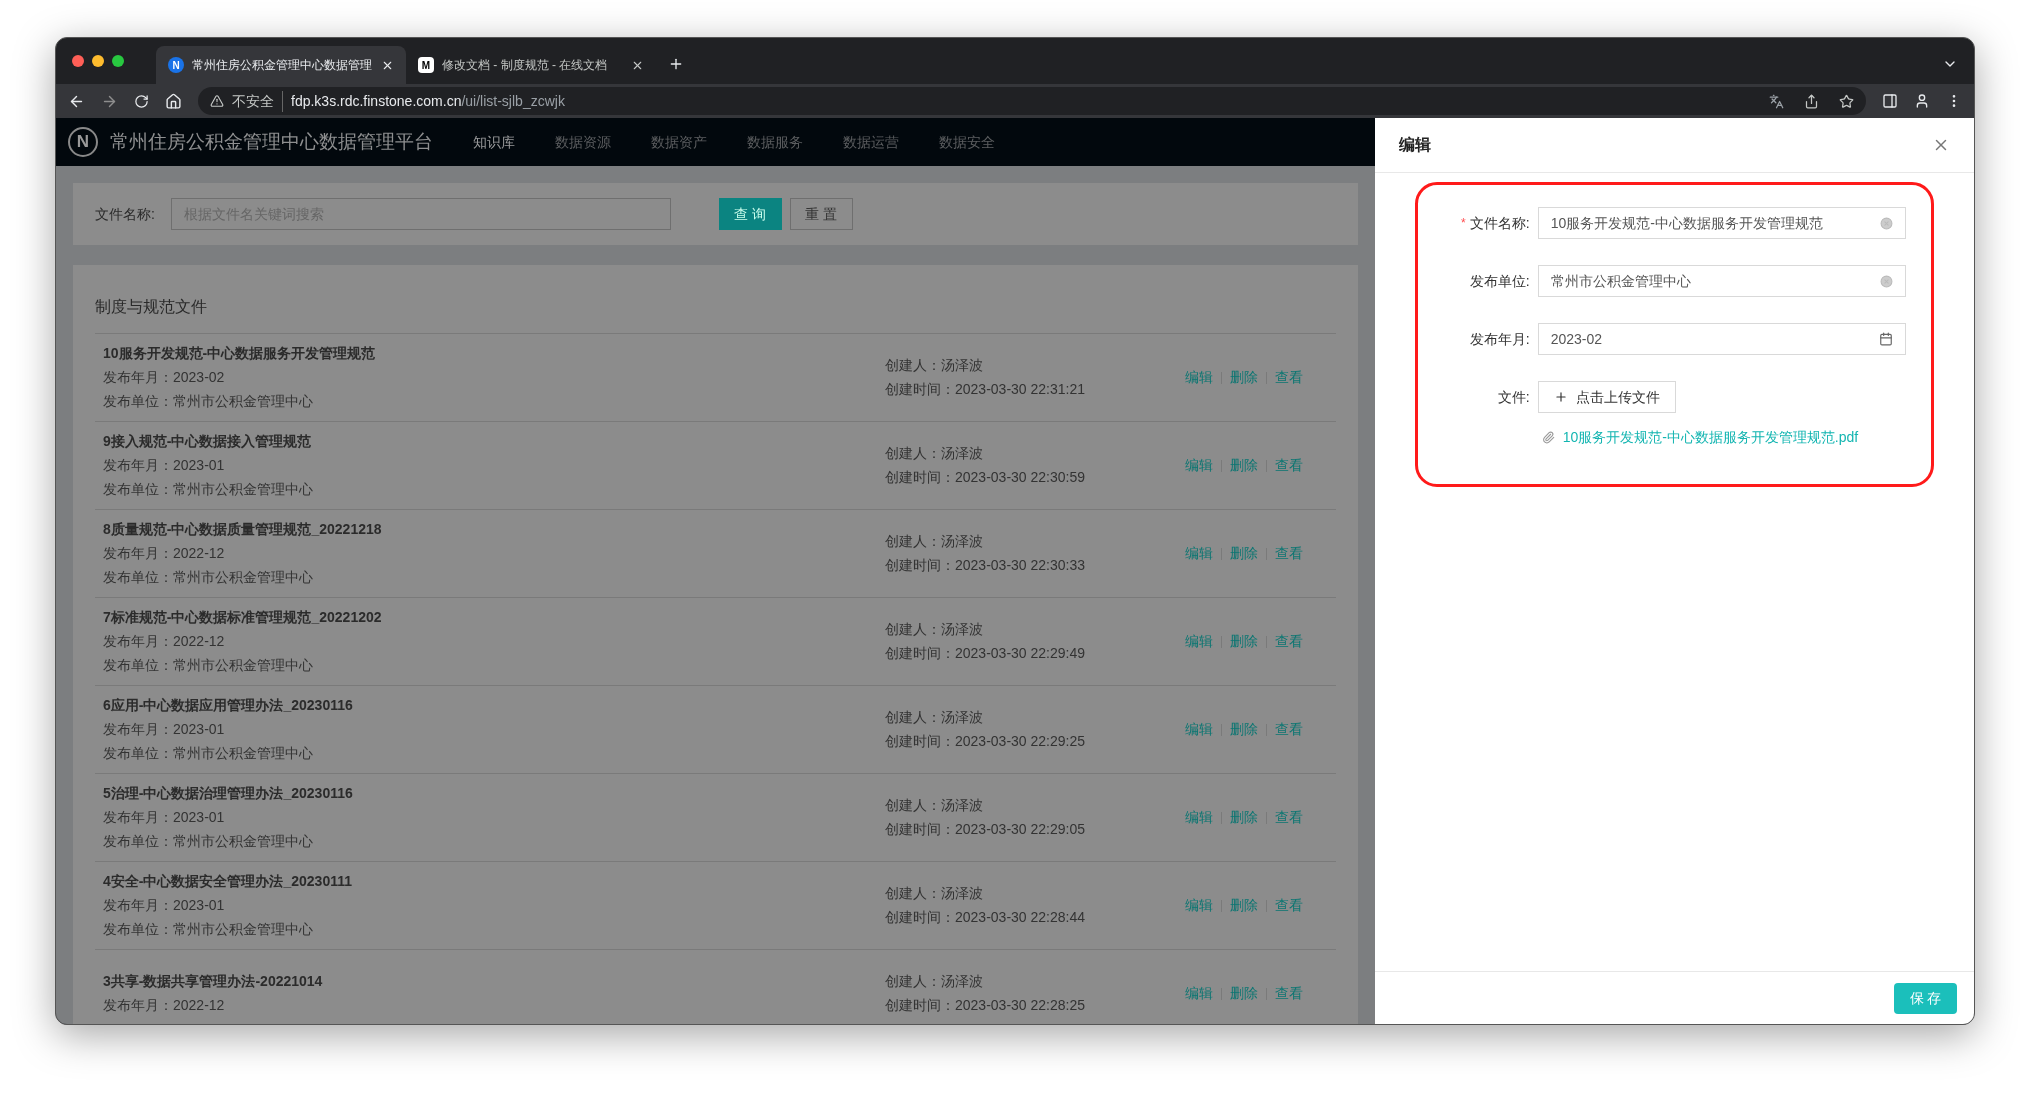 The width and height of the screenshot is (2032, 1099). What do you see at coordinates (1414, 145) in the screenshot?
I see `drawer-title: 编辑` at bounding box center [1414, 145].